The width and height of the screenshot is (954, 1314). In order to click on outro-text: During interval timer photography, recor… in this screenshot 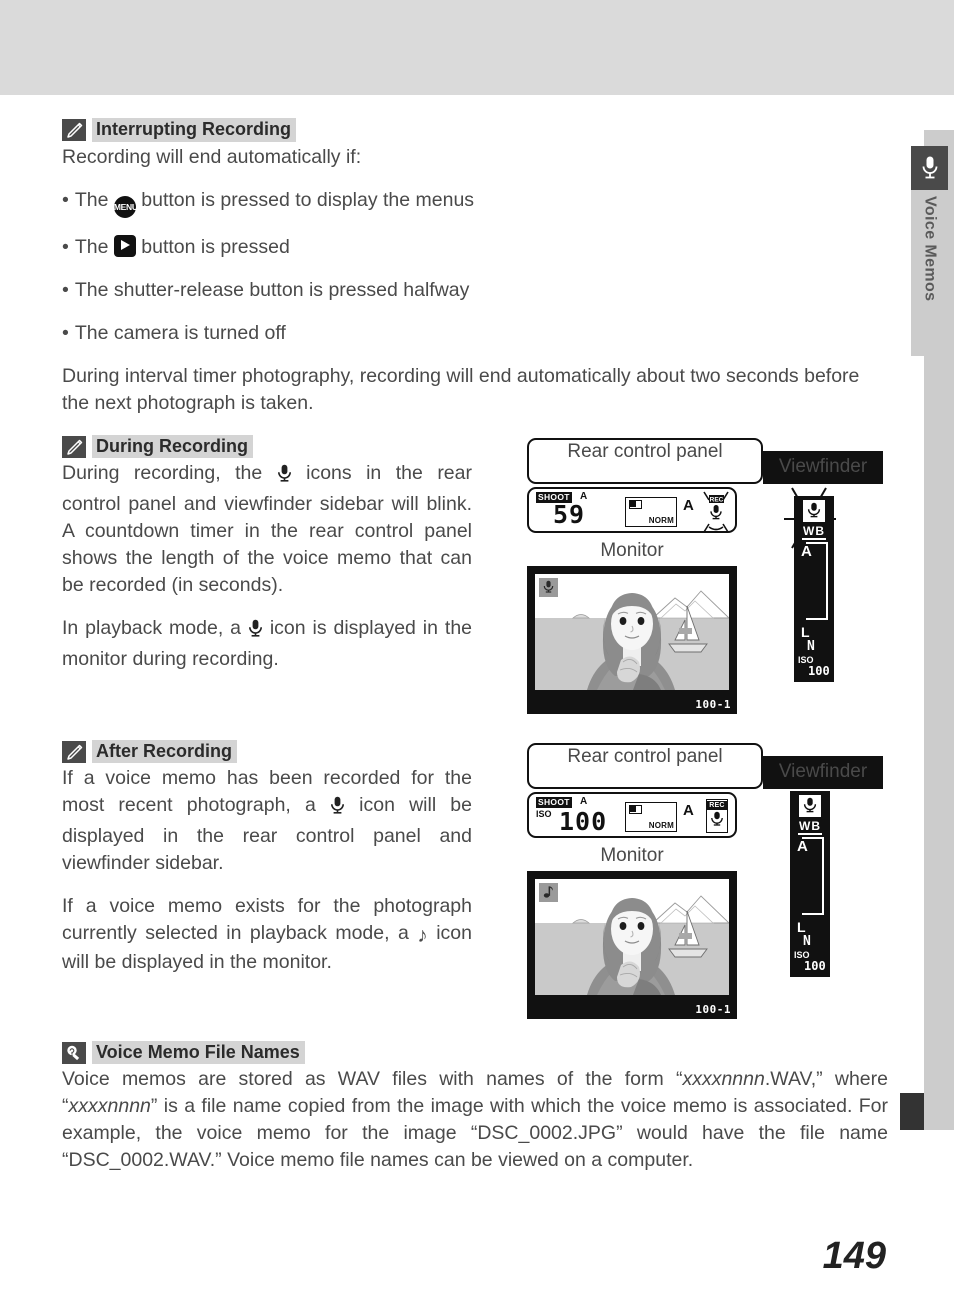, I will do `click(461, 389)`.